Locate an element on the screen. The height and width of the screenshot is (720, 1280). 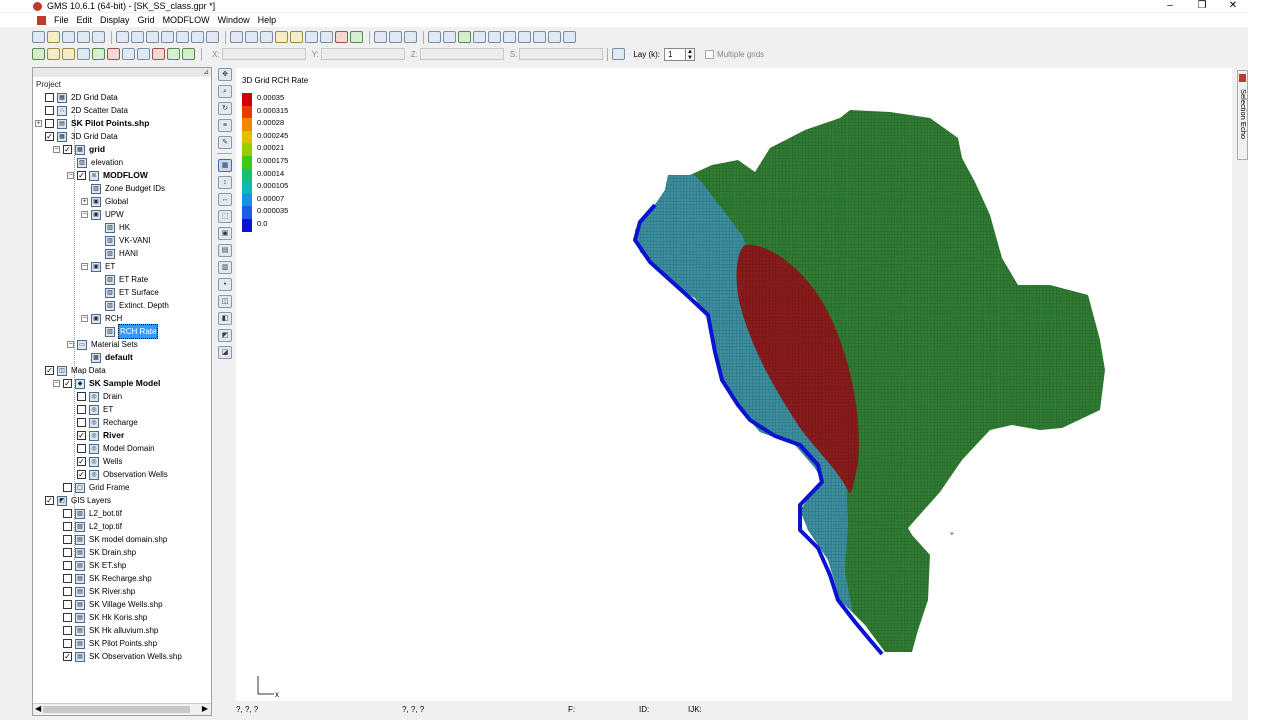
tree-item: − ✓ ≋ MODFLOW is located at coordinates (108, 175).